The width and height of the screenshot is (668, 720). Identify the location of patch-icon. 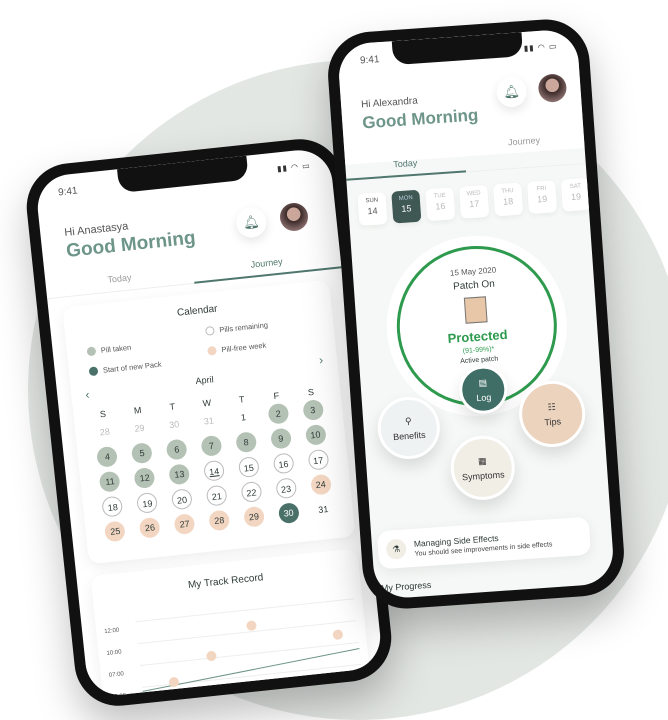
(475, 310).